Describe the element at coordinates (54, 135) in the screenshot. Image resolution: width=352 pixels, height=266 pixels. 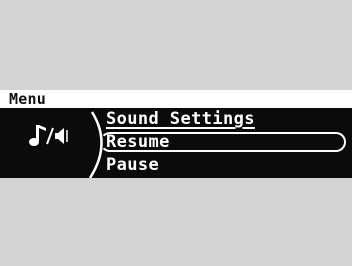
I see `music-note-speaker-icon` at that location.